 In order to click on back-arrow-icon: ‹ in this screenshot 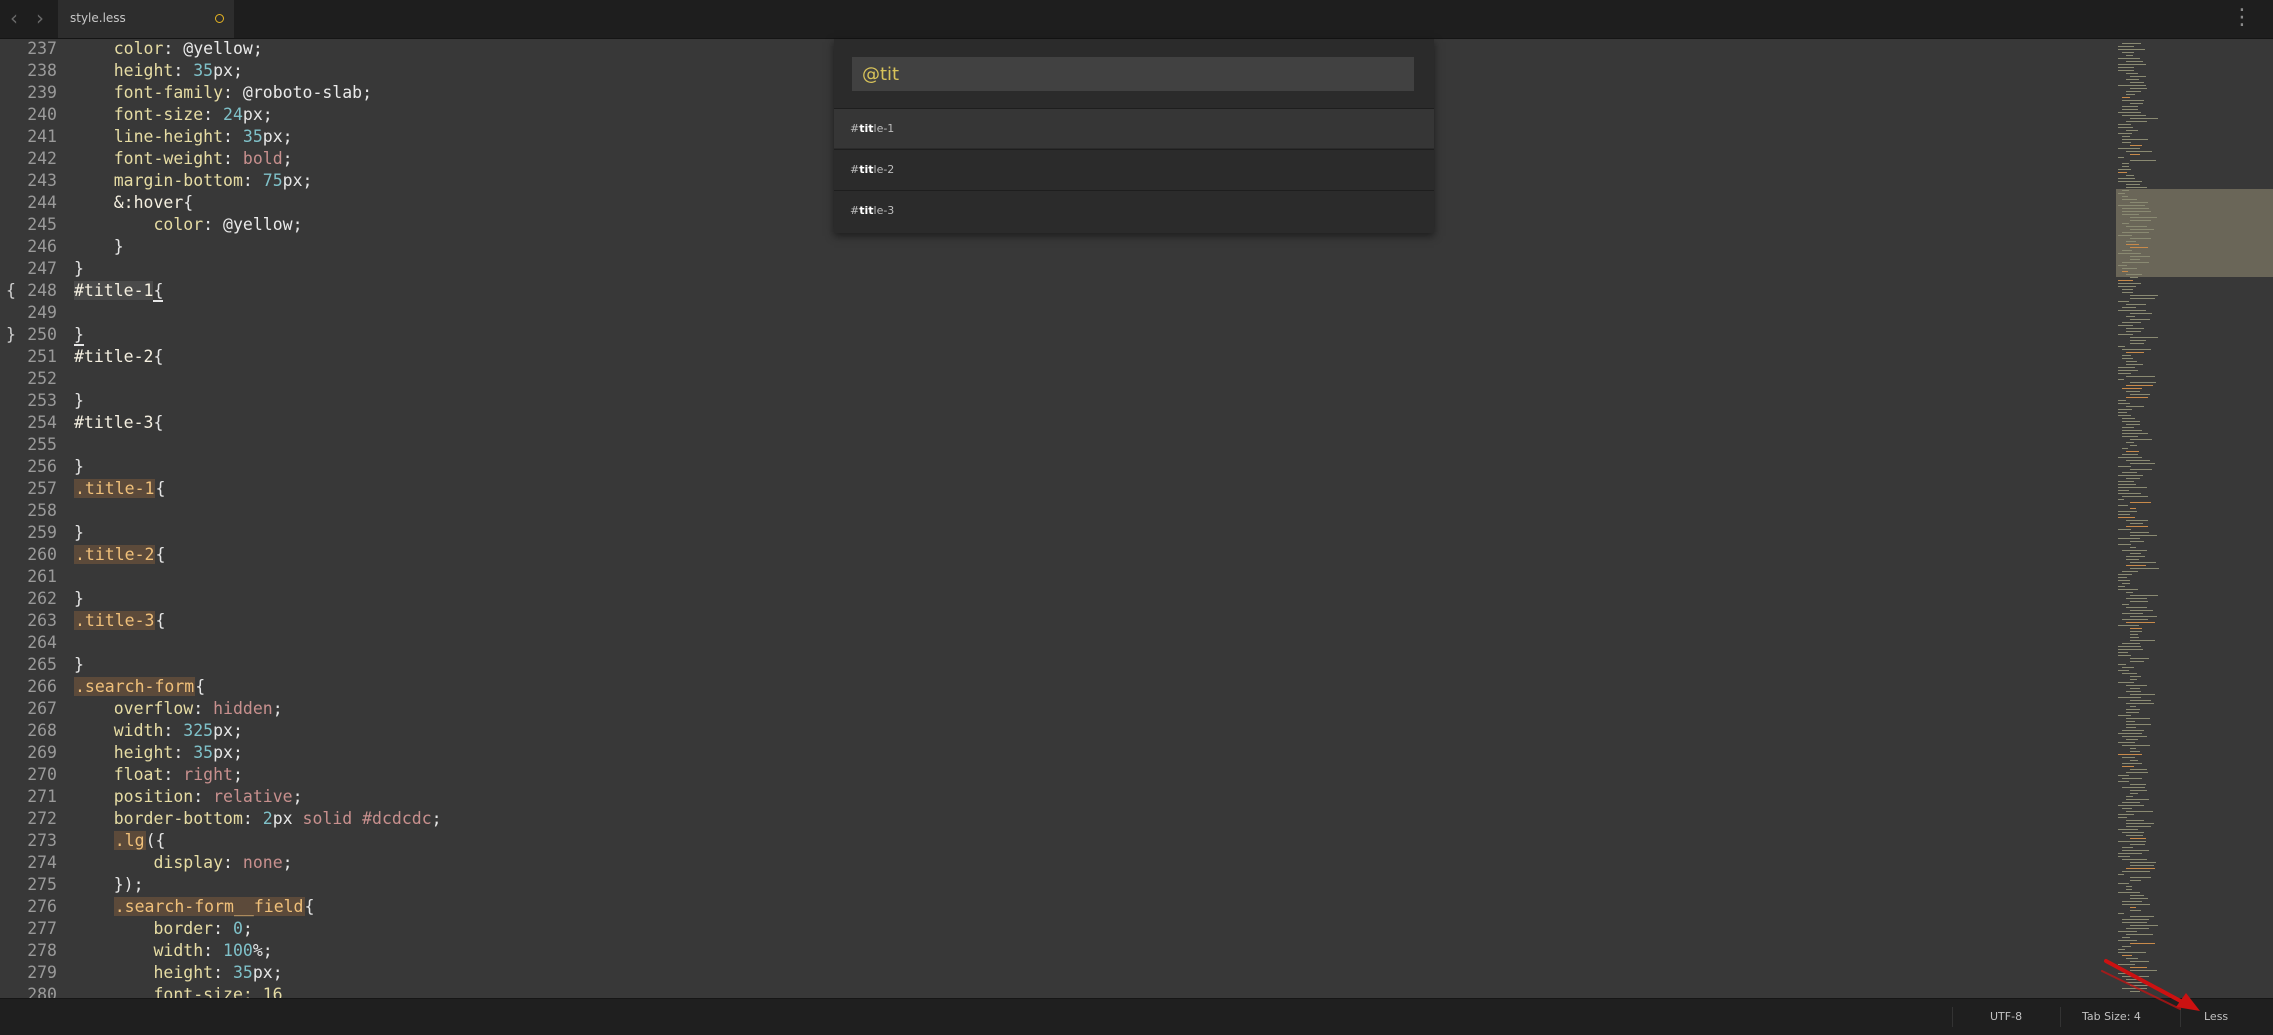, I will do `click(14, 18)`.